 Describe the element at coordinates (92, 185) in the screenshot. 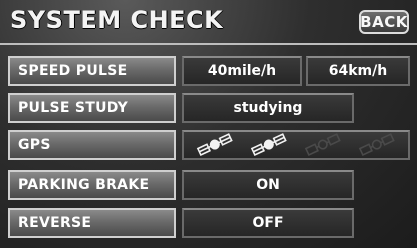

I see `row-label-parking-brake: PARKING BRAKE` at that location.